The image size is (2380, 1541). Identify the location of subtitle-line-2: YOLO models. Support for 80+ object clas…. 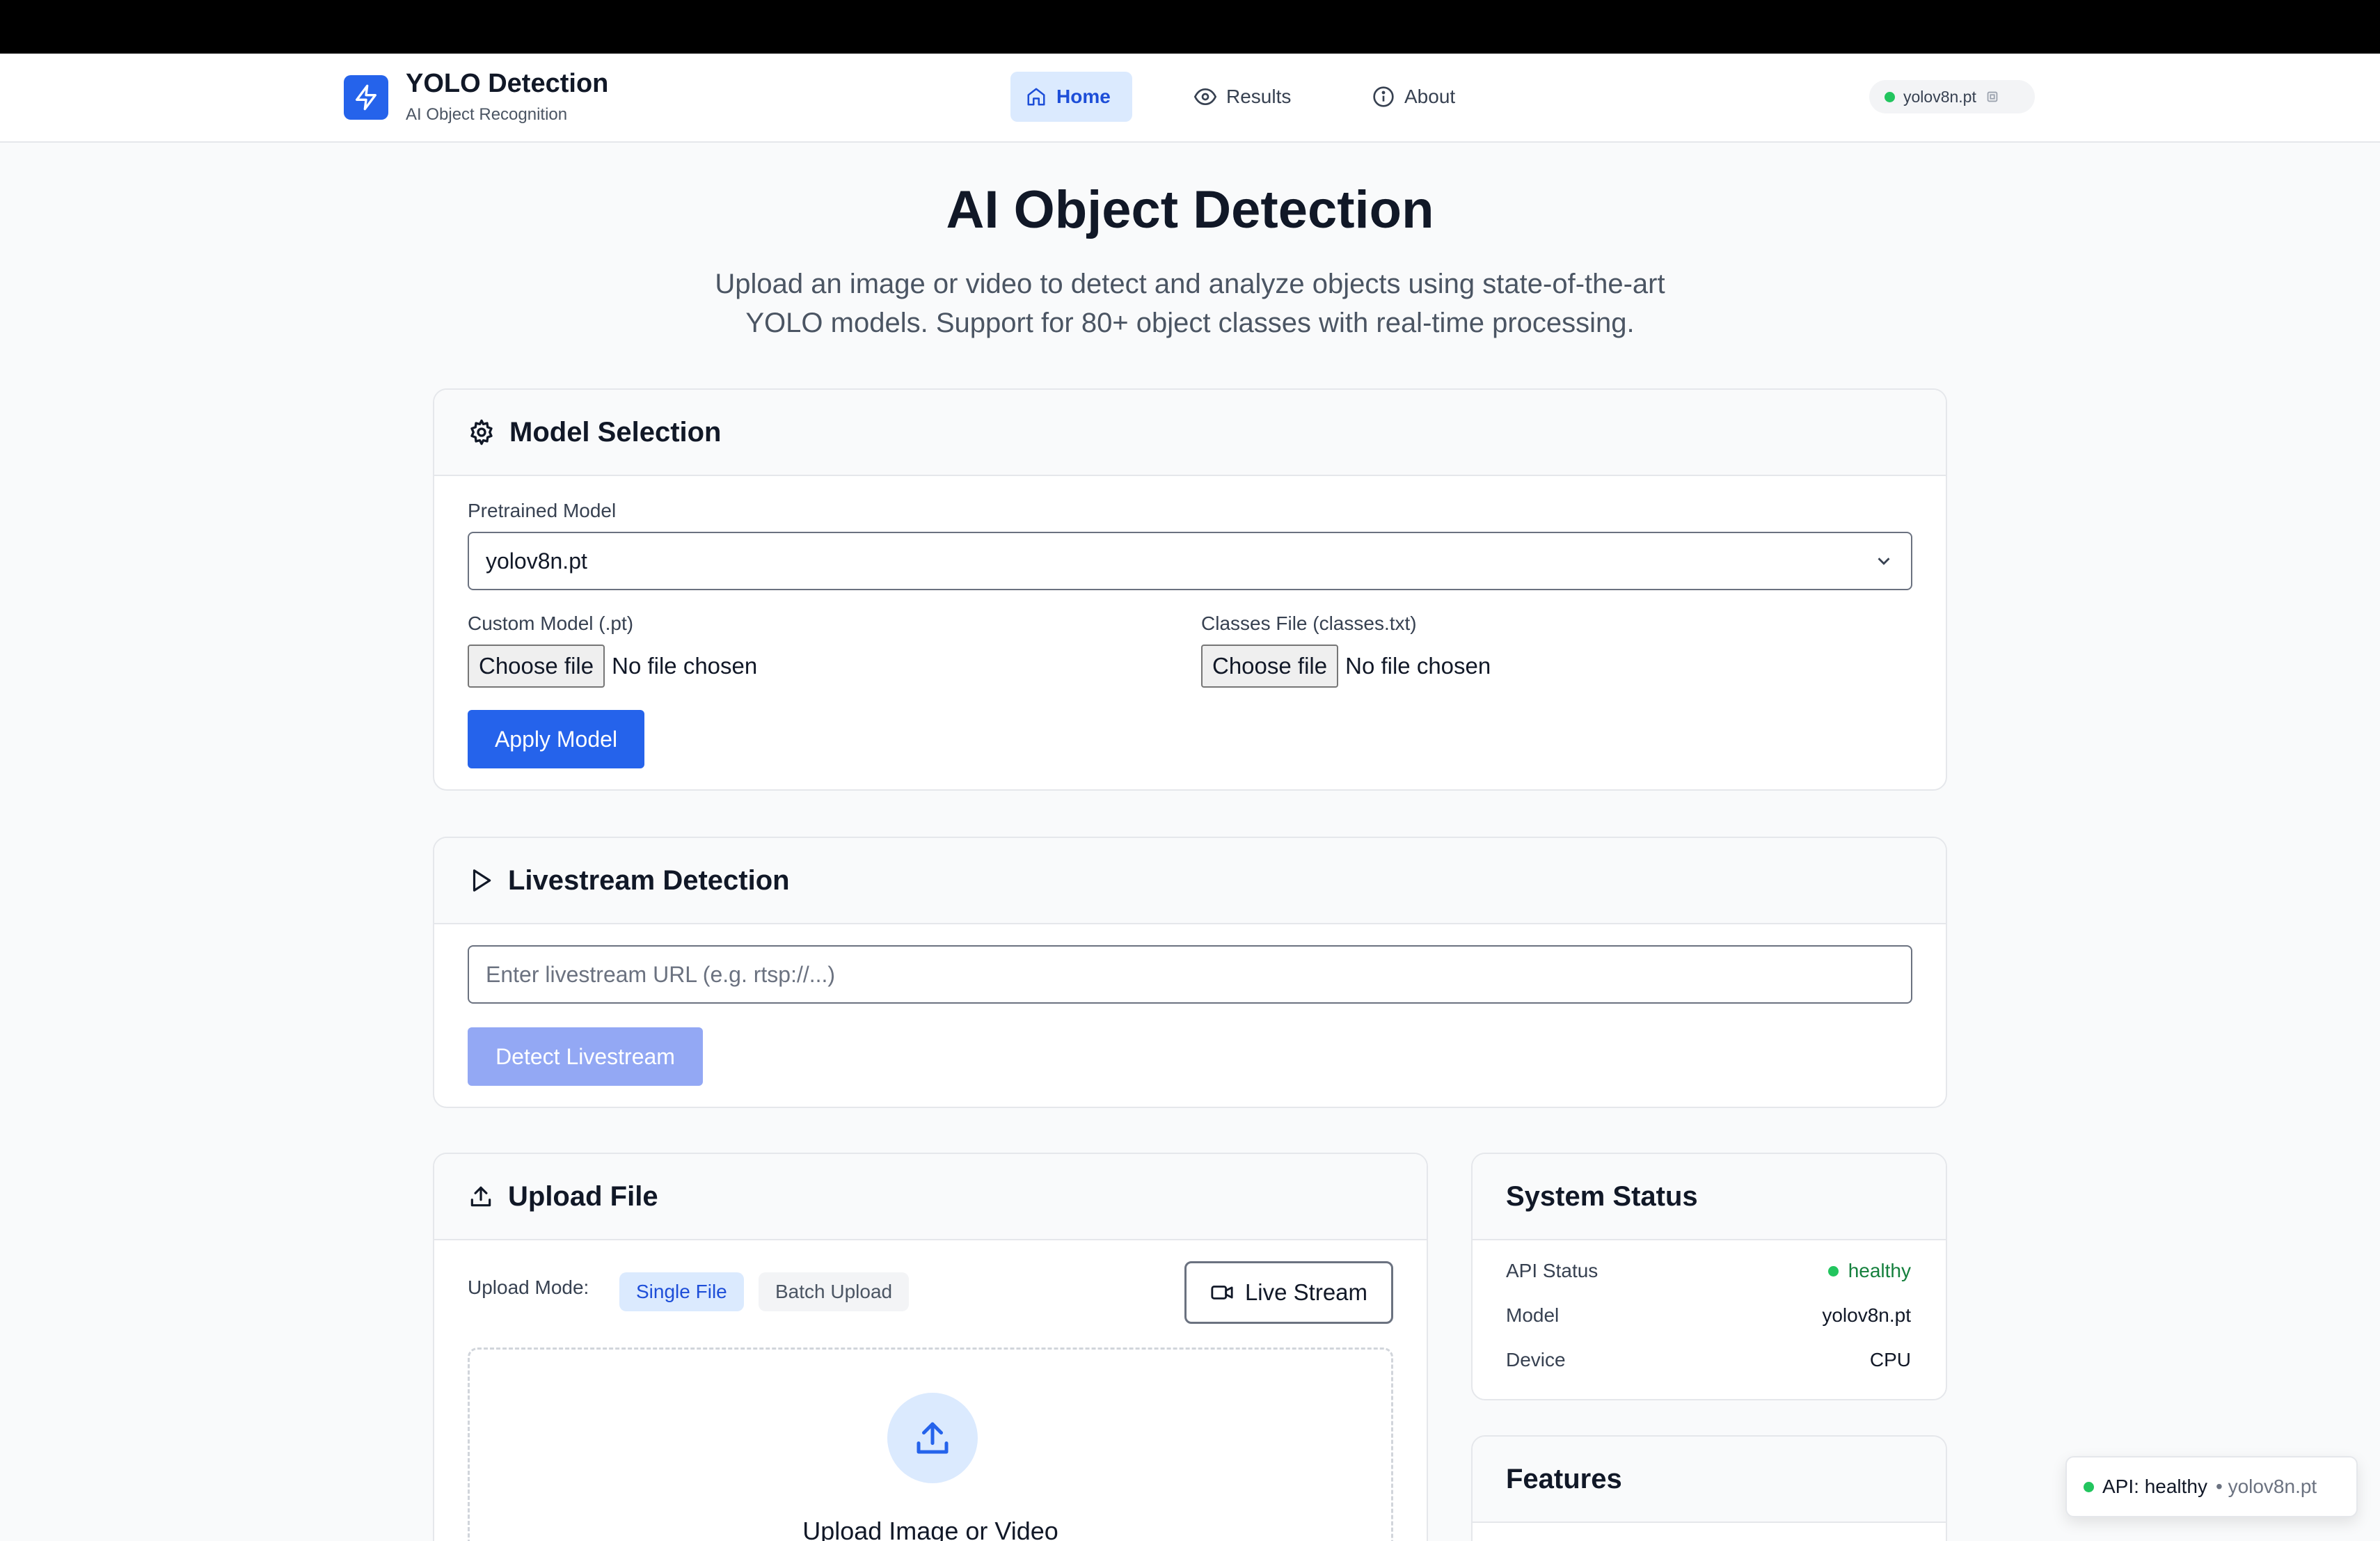
(1190, 323).